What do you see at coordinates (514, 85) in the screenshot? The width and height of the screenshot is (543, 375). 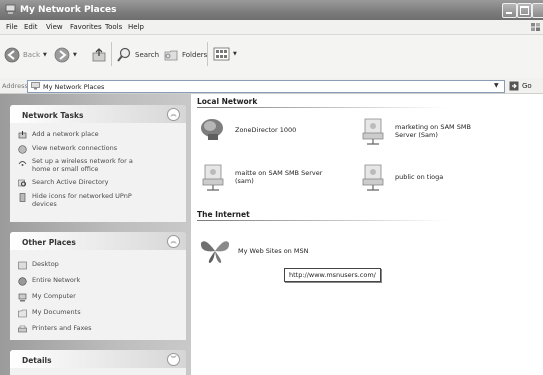 I see `go-arrow-icon` at bounding box center [514, 85].